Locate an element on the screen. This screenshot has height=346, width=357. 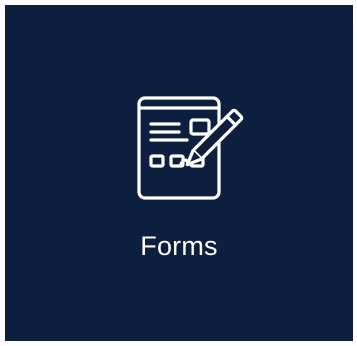
form-edit-icon is located at coordinates (190, 148).